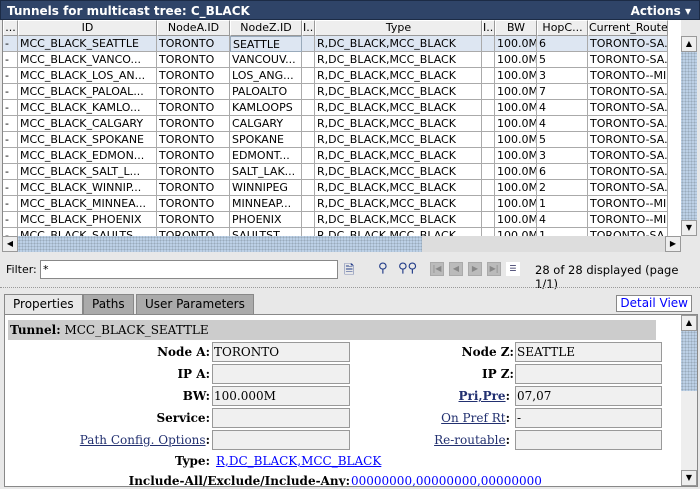 The height and width of the screenshot is (489, 700). I want to click on column-header: Current_Route, so click(628, 28).